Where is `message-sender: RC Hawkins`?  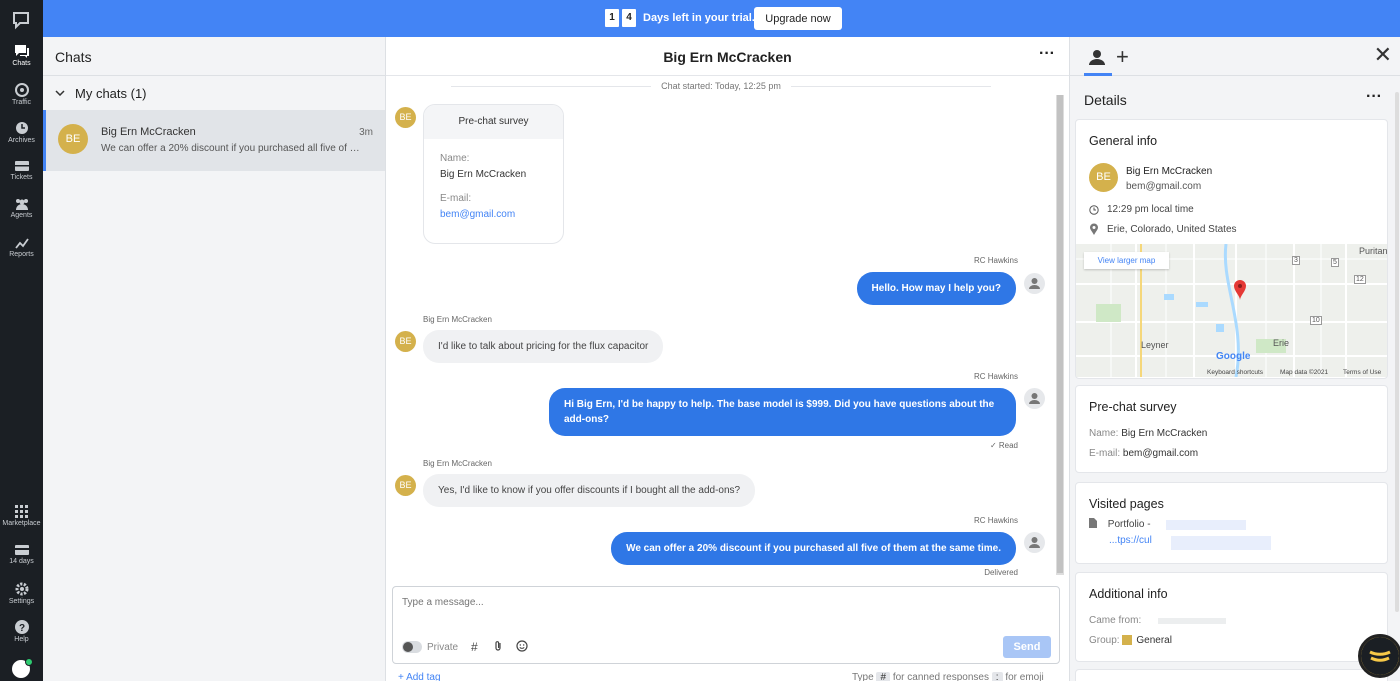 message-sender: RC Hawkins is located at coordinates (995, 376).